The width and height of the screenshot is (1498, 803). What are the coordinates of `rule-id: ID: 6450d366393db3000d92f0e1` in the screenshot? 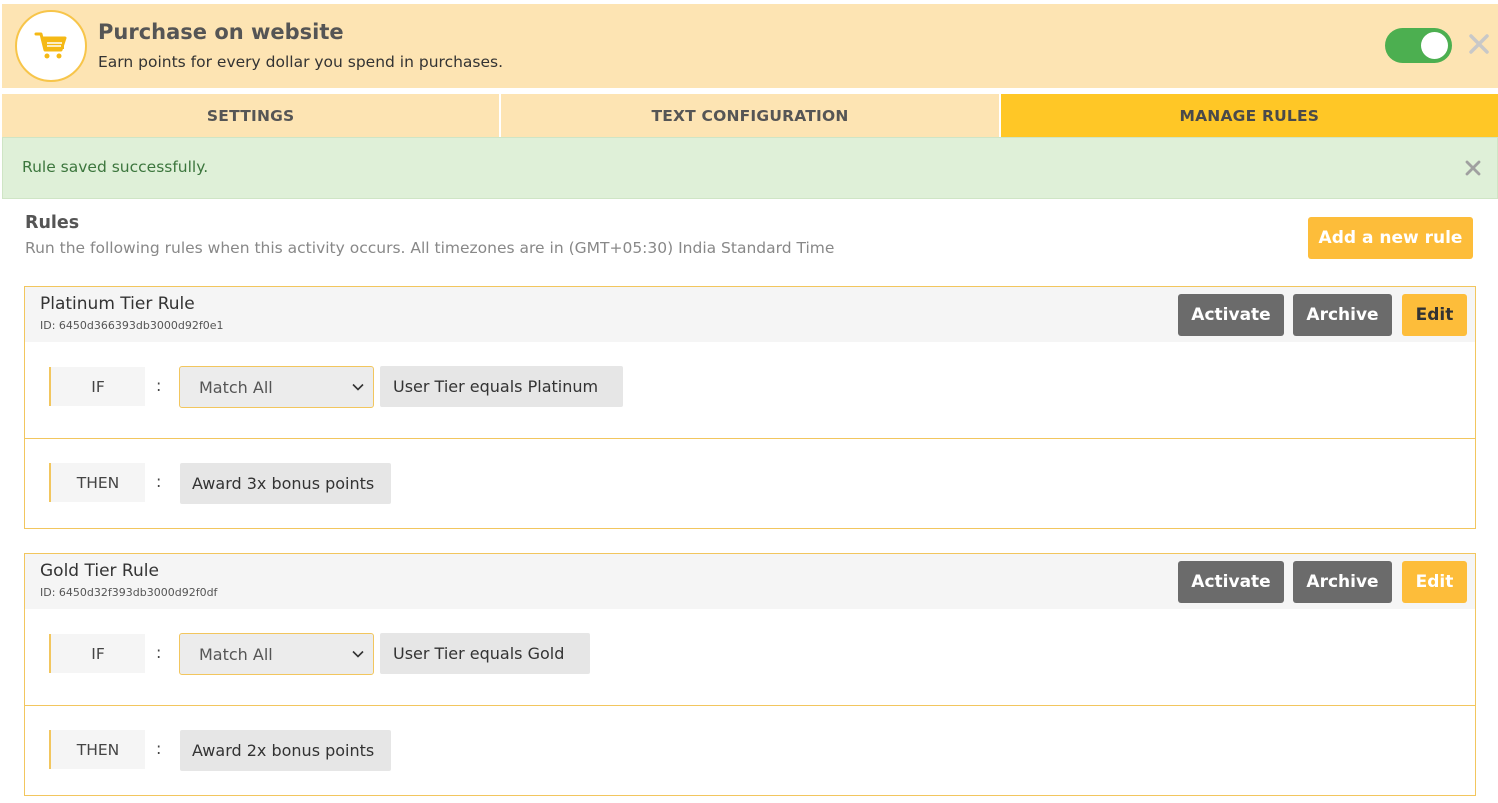 It's located at (132, 325).